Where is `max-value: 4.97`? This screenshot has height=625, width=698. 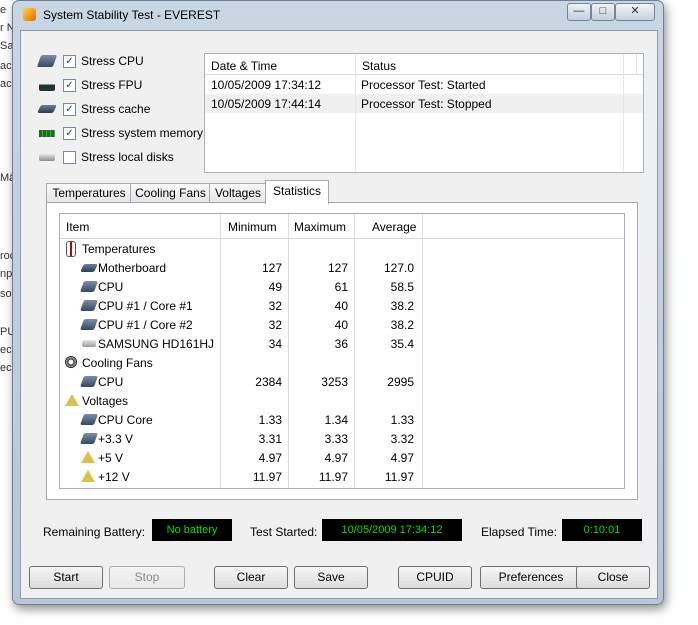
max-value: 4.97 is located at coordinates (336, 458).